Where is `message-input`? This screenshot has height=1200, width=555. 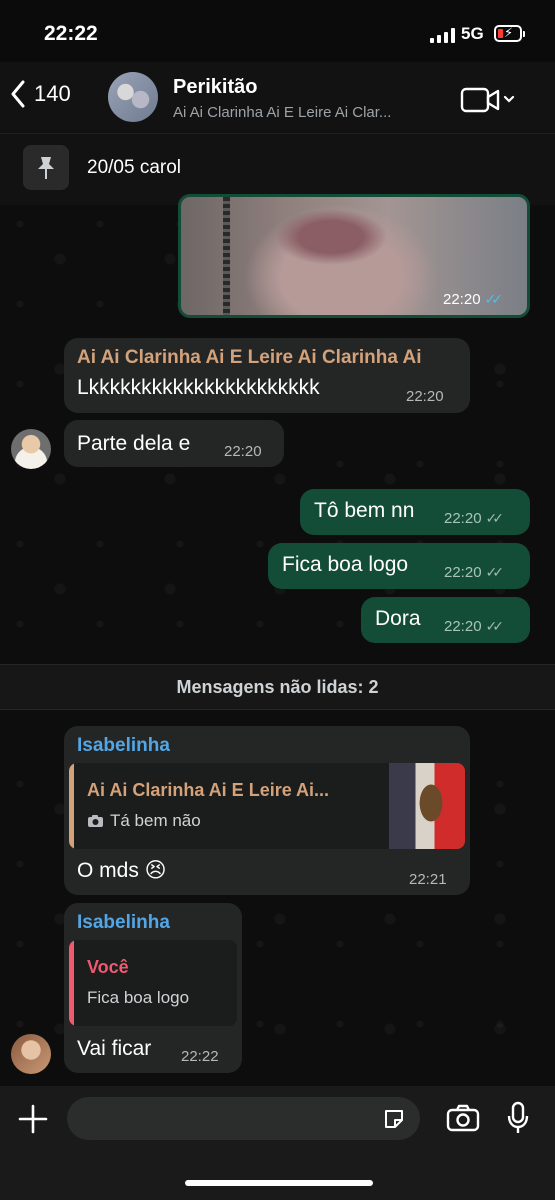
message-input is located at coordinates (243, 1118).